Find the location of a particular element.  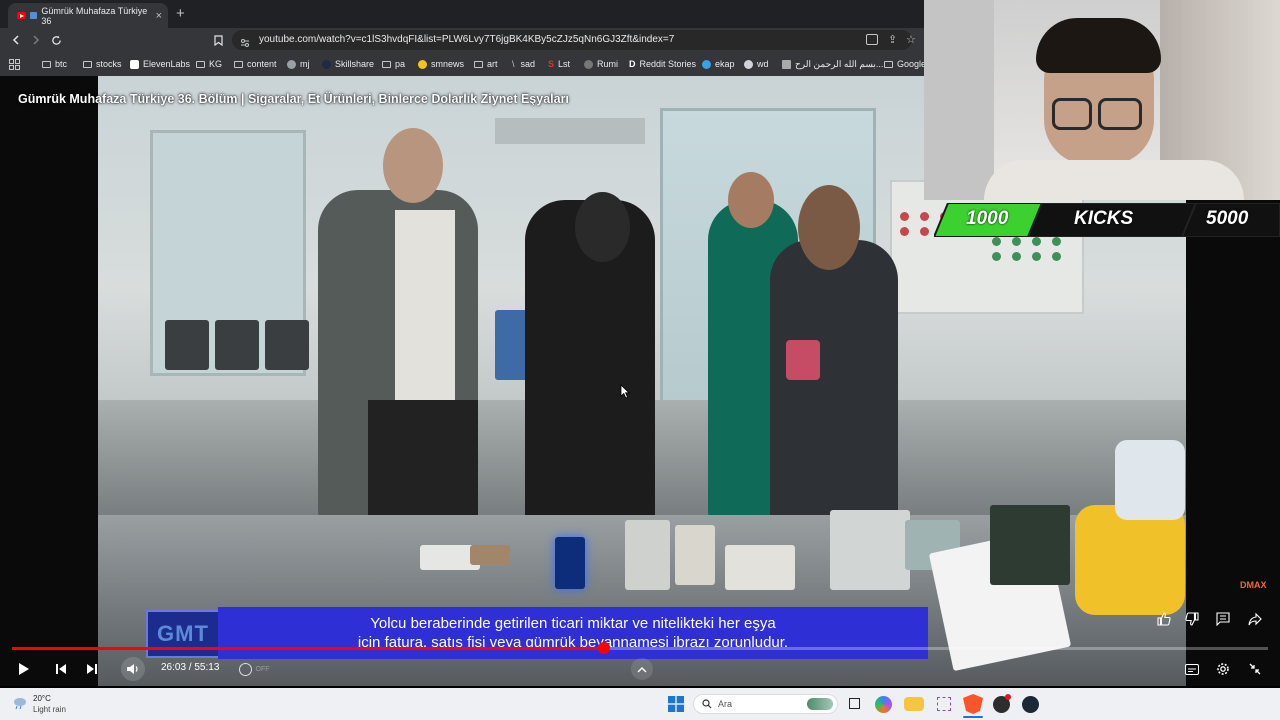

skillshare-icon is located at coordinates (326, 64).